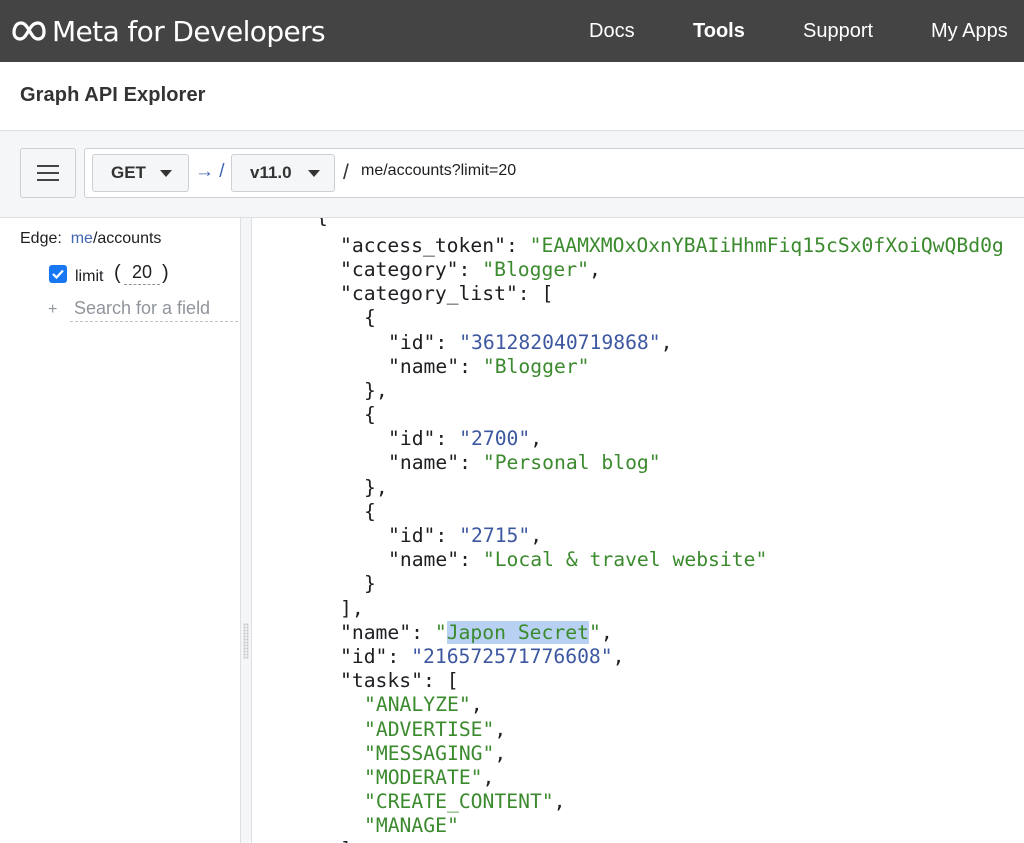  I want to click on json-line: "name": "Japon Secret",, so click(476, 632).